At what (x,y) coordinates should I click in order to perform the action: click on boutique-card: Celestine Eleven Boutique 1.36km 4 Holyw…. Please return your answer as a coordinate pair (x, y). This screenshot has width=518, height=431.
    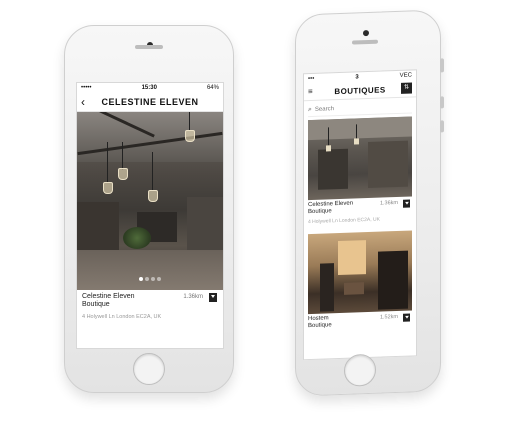
    Looking at the image, I should click on (360, 174).